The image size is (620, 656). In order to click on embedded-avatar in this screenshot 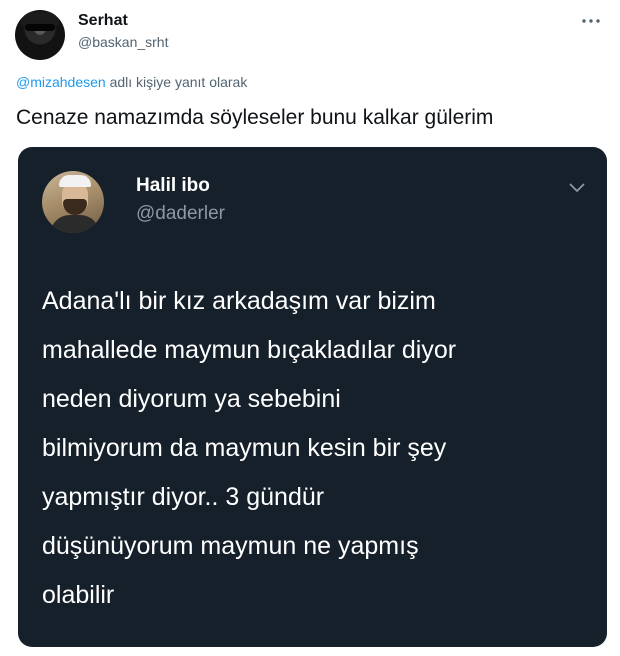, I will do `click(73, 202)`.